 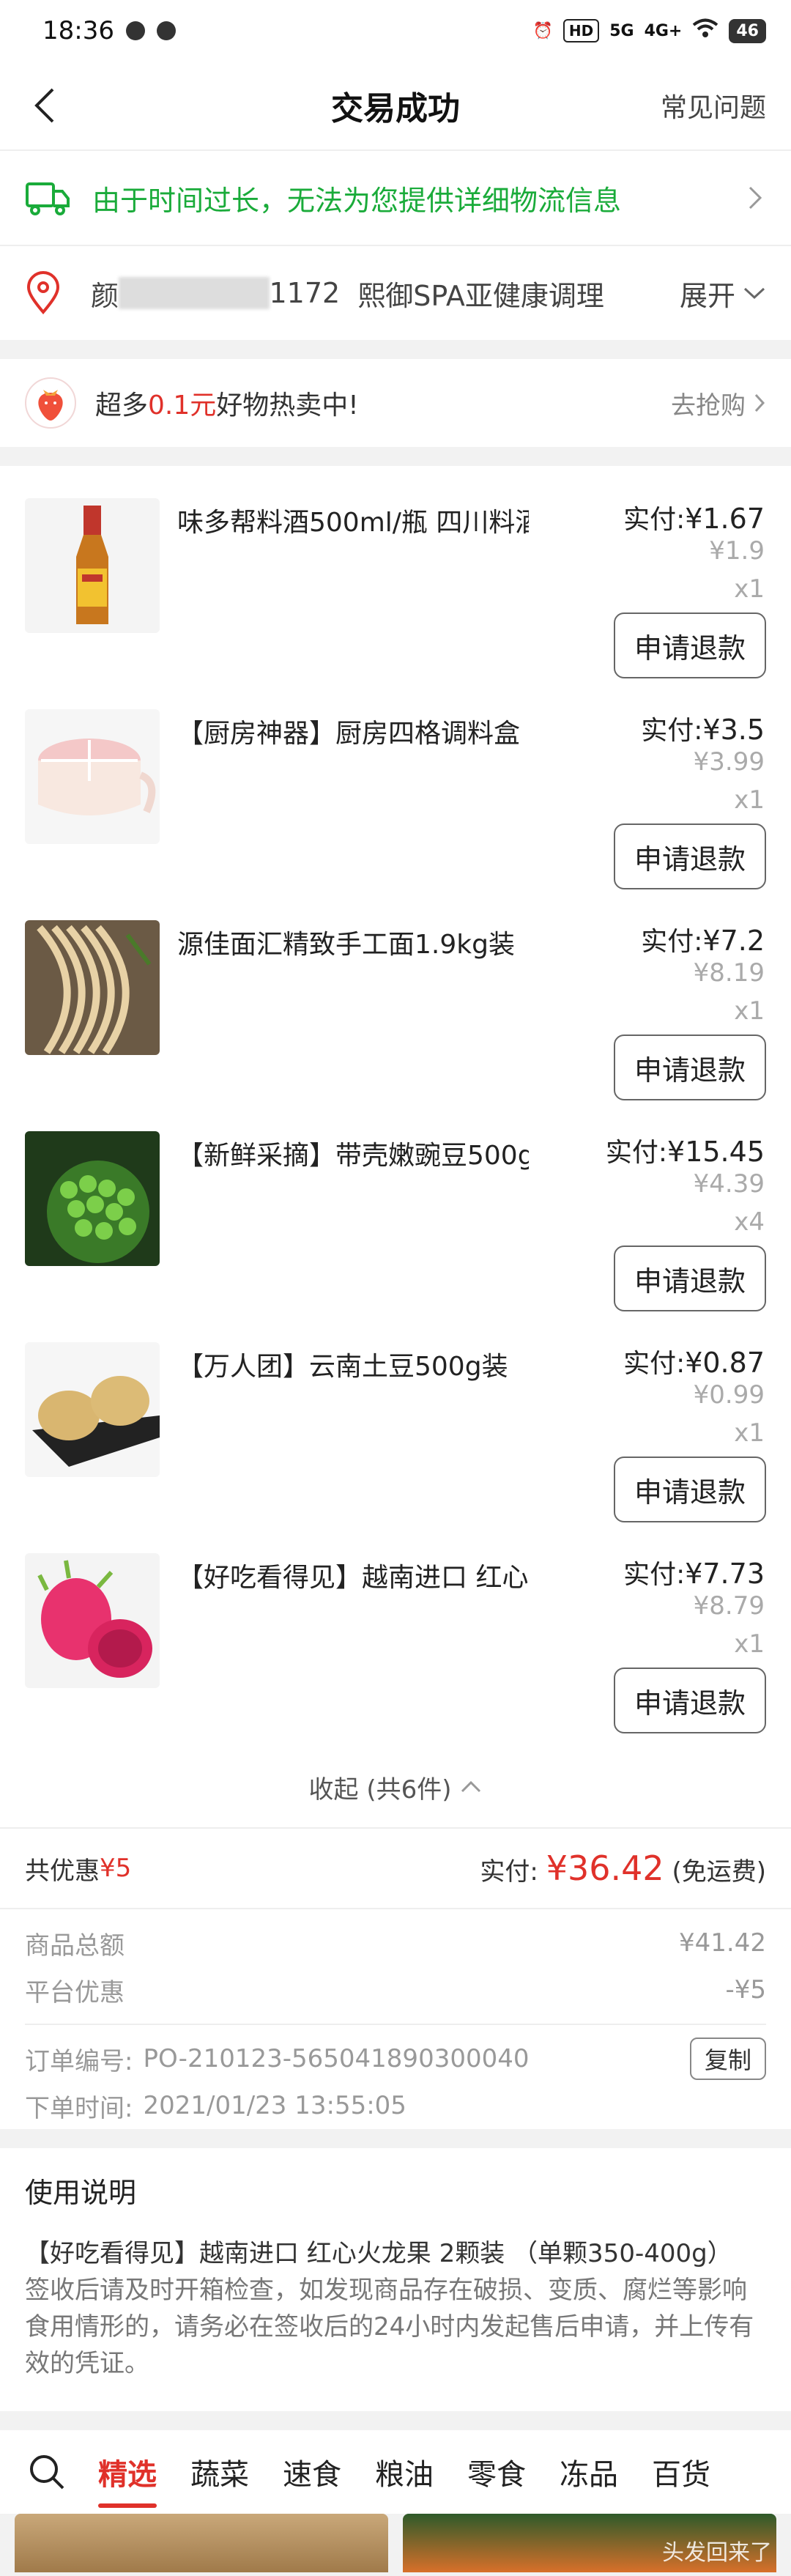 What do you see at coordinates (395, 797) in the screenshot?
I see `list-item: 【厨房神器】厨房四格调料盒 实付:¥3.5 ¥3.99 x1 申请退款` at bounding box center [395, 797].